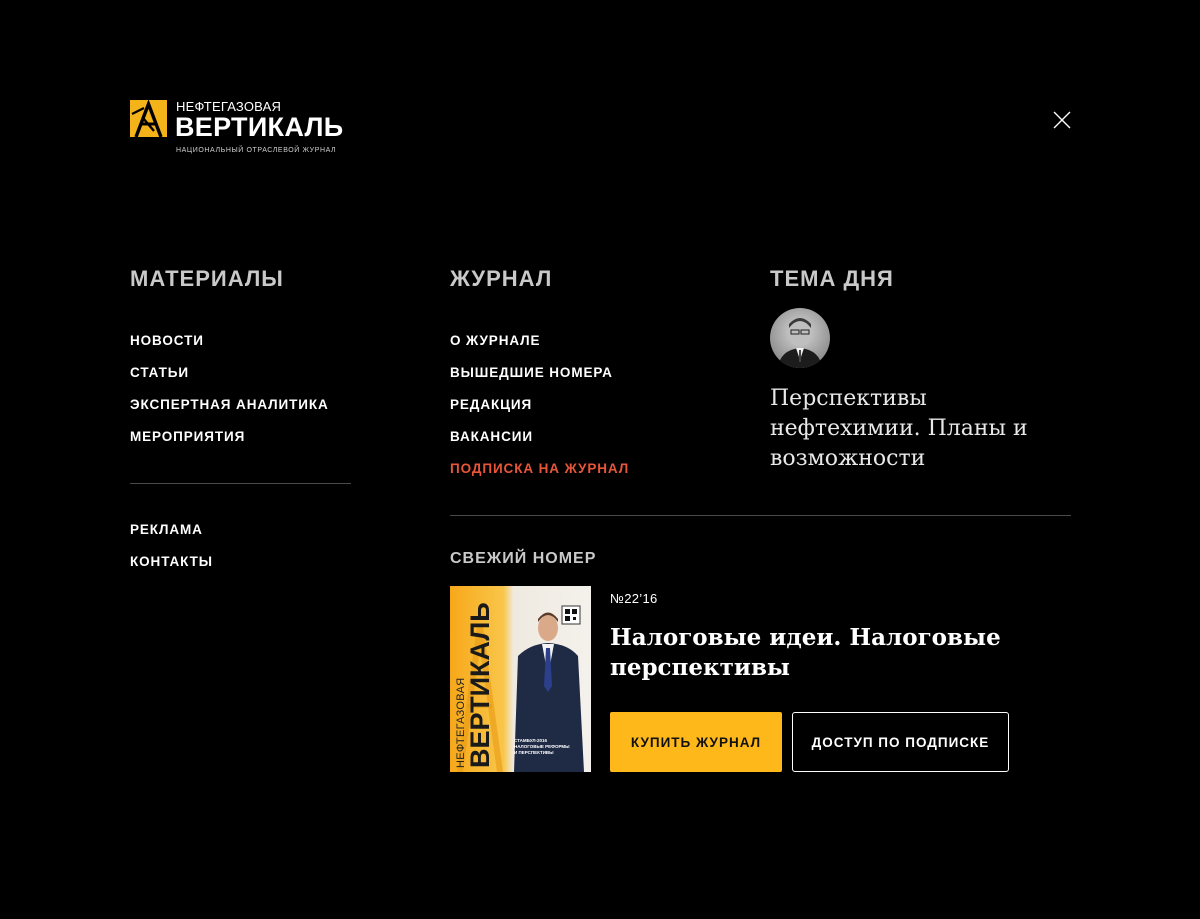 The height and width of the screenshot is (919, 1200). Describe the element at coordinates (531, 373) in the screenshot. I see `nav-past-issues: ВЫШЕДШИЕ НОМЕРА` at that location.